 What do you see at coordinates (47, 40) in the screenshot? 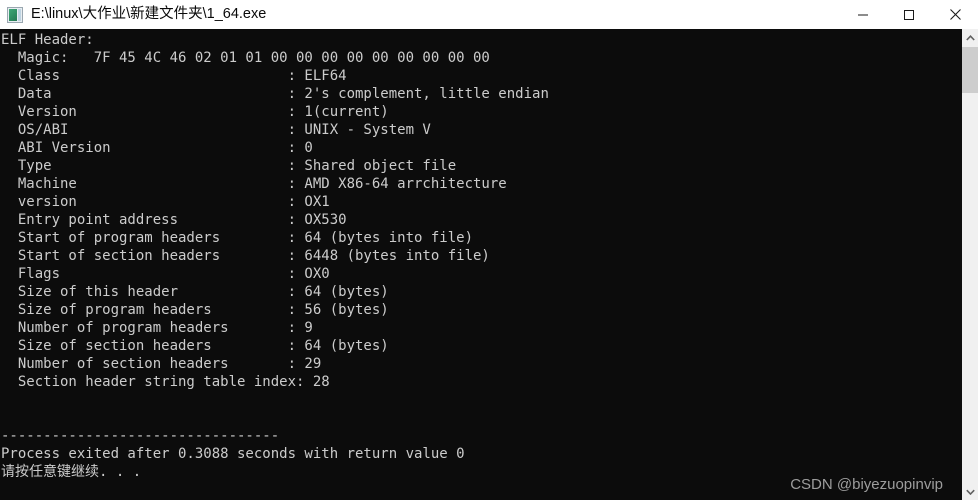
I see `console-line: ELF Header:` at bounding box center [47, 40].